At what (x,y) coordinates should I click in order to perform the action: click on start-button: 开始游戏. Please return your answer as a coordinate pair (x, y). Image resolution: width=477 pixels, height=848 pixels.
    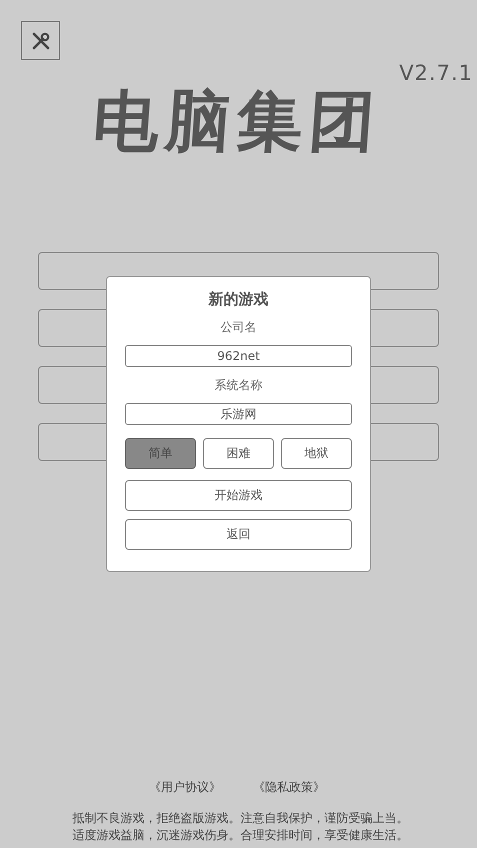
    Looking at the image, I should click on (238, 495).